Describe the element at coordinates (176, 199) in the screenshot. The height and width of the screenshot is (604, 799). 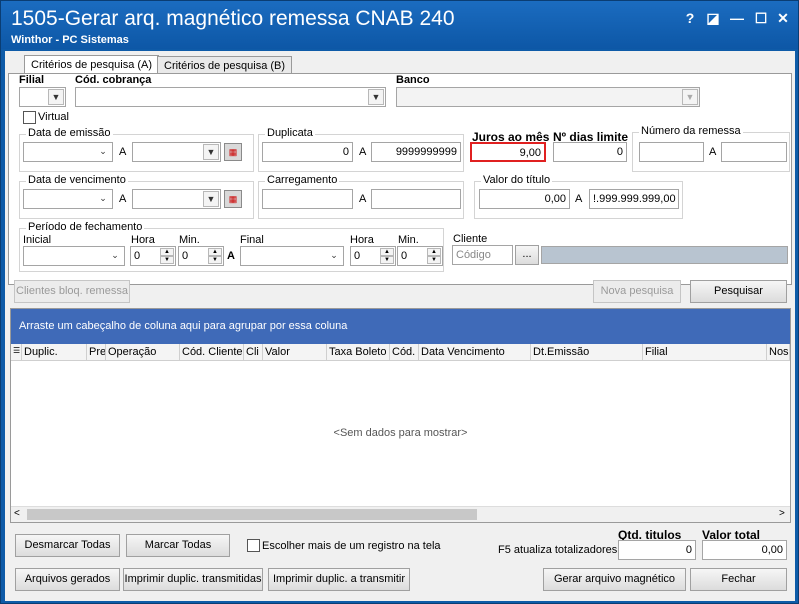
I see `data-vencimento-to: ▼` at that location.